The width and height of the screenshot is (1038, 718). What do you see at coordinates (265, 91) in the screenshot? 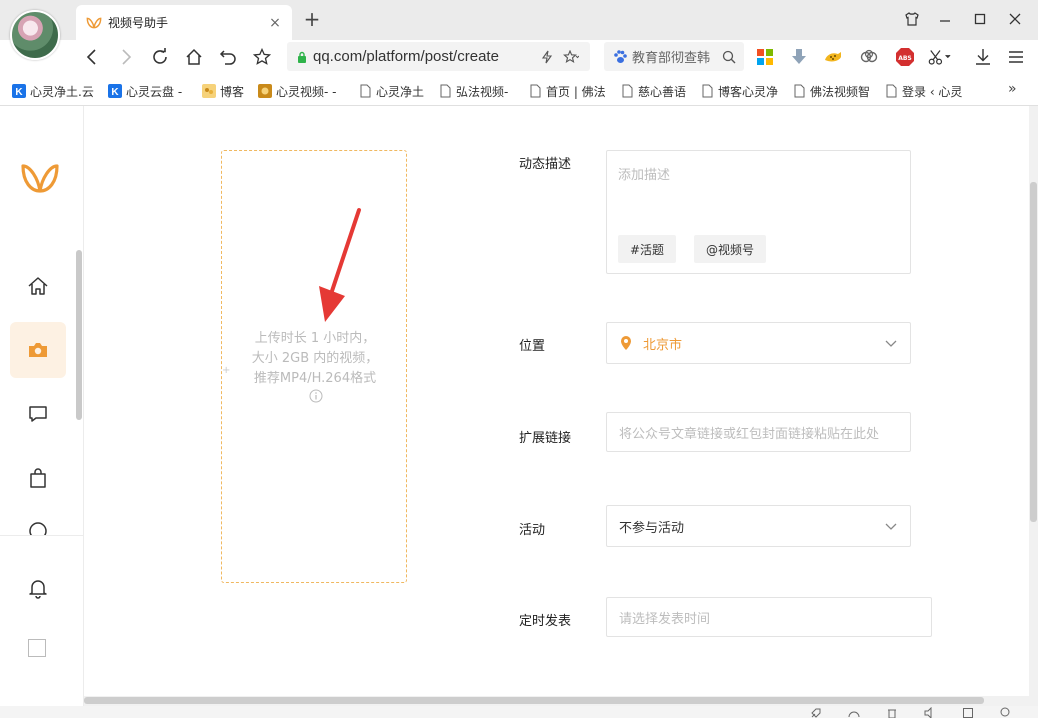
I see `video-icon` at bounding box center [265, 91].